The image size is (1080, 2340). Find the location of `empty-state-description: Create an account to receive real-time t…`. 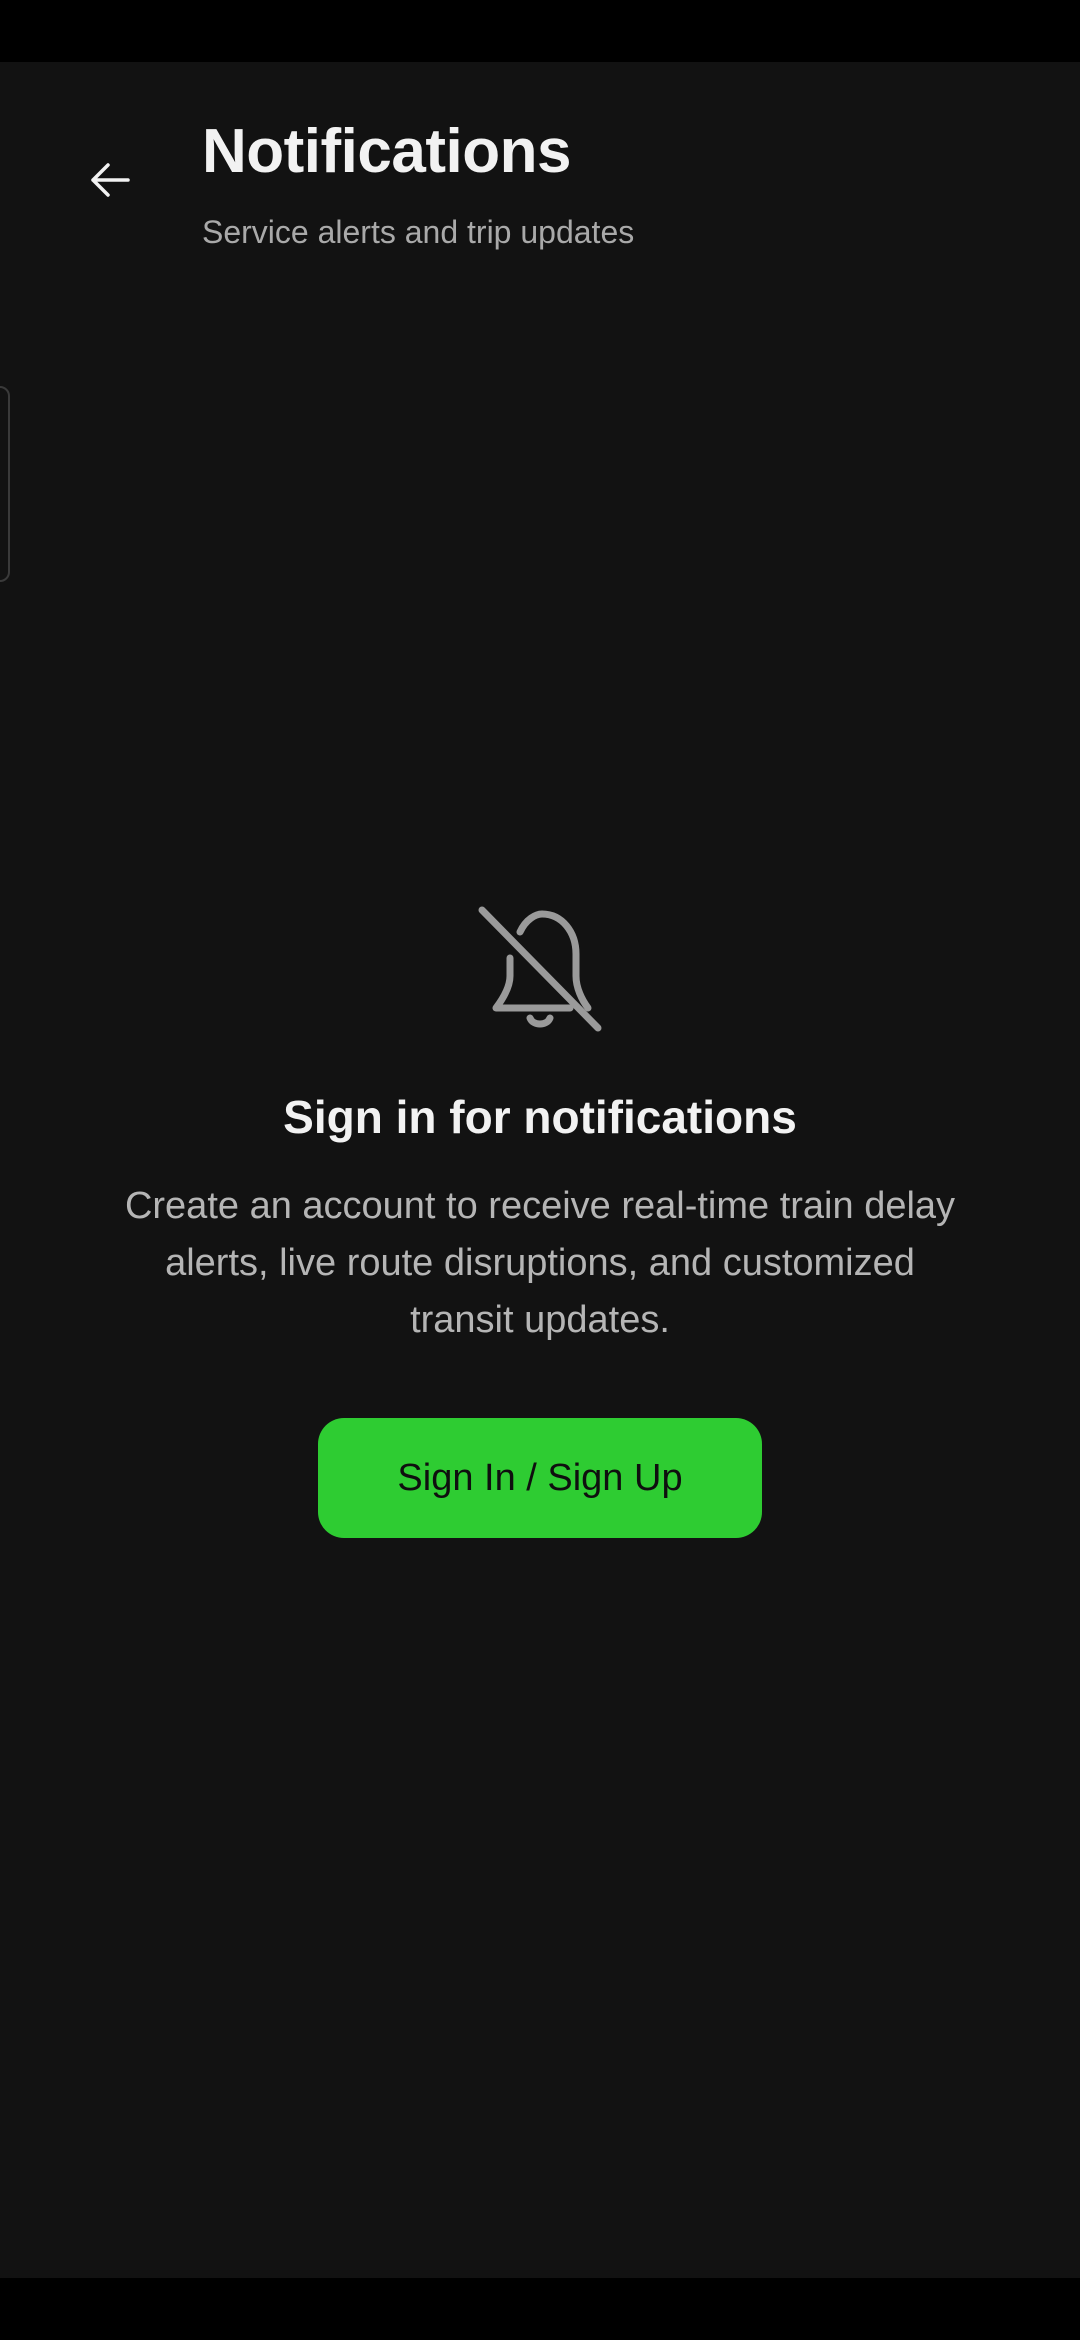

empty-state-description: Create an account to receive real-time t… is located at coordinates (540, 1263).